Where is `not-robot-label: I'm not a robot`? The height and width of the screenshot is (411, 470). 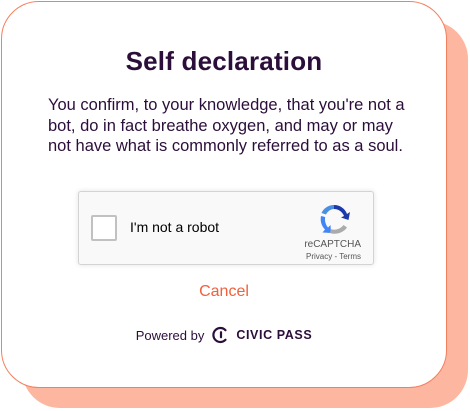
not-robot-label: I'm not a robot is located at coordinates (174, 227).